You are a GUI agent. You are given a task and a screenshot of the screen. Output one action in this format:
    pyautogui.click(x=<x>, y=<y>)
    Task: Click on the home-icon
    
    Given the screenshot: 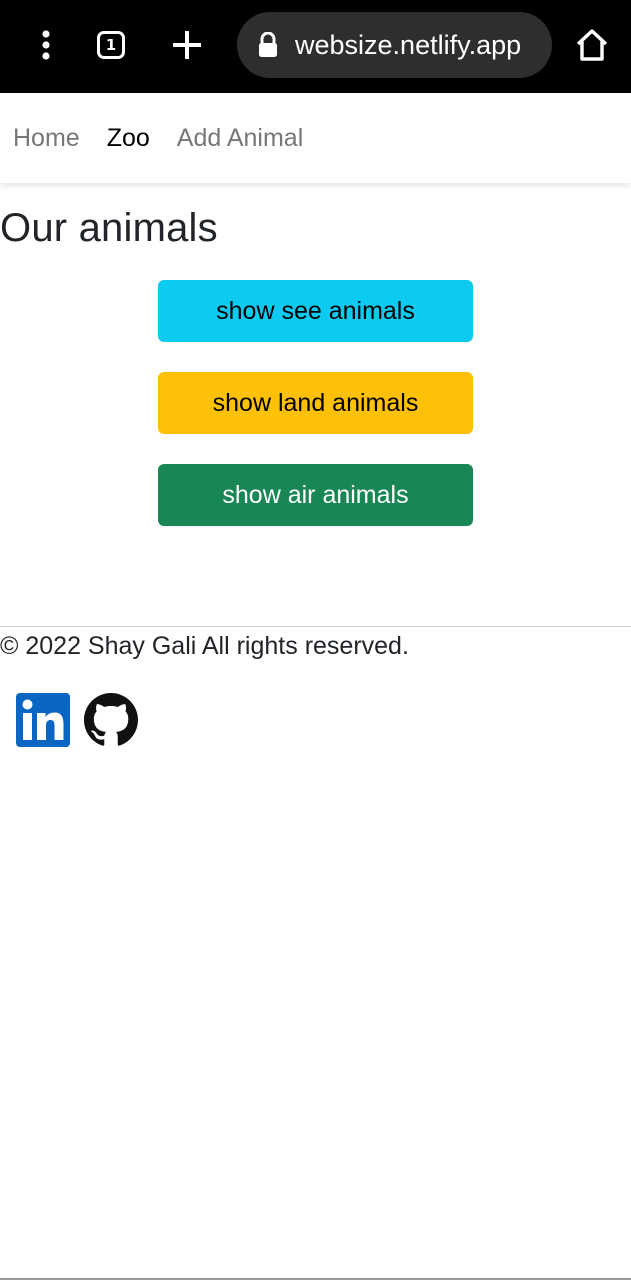 What is the action you would take?
    pyautogui.click(x=592, y=45)
    